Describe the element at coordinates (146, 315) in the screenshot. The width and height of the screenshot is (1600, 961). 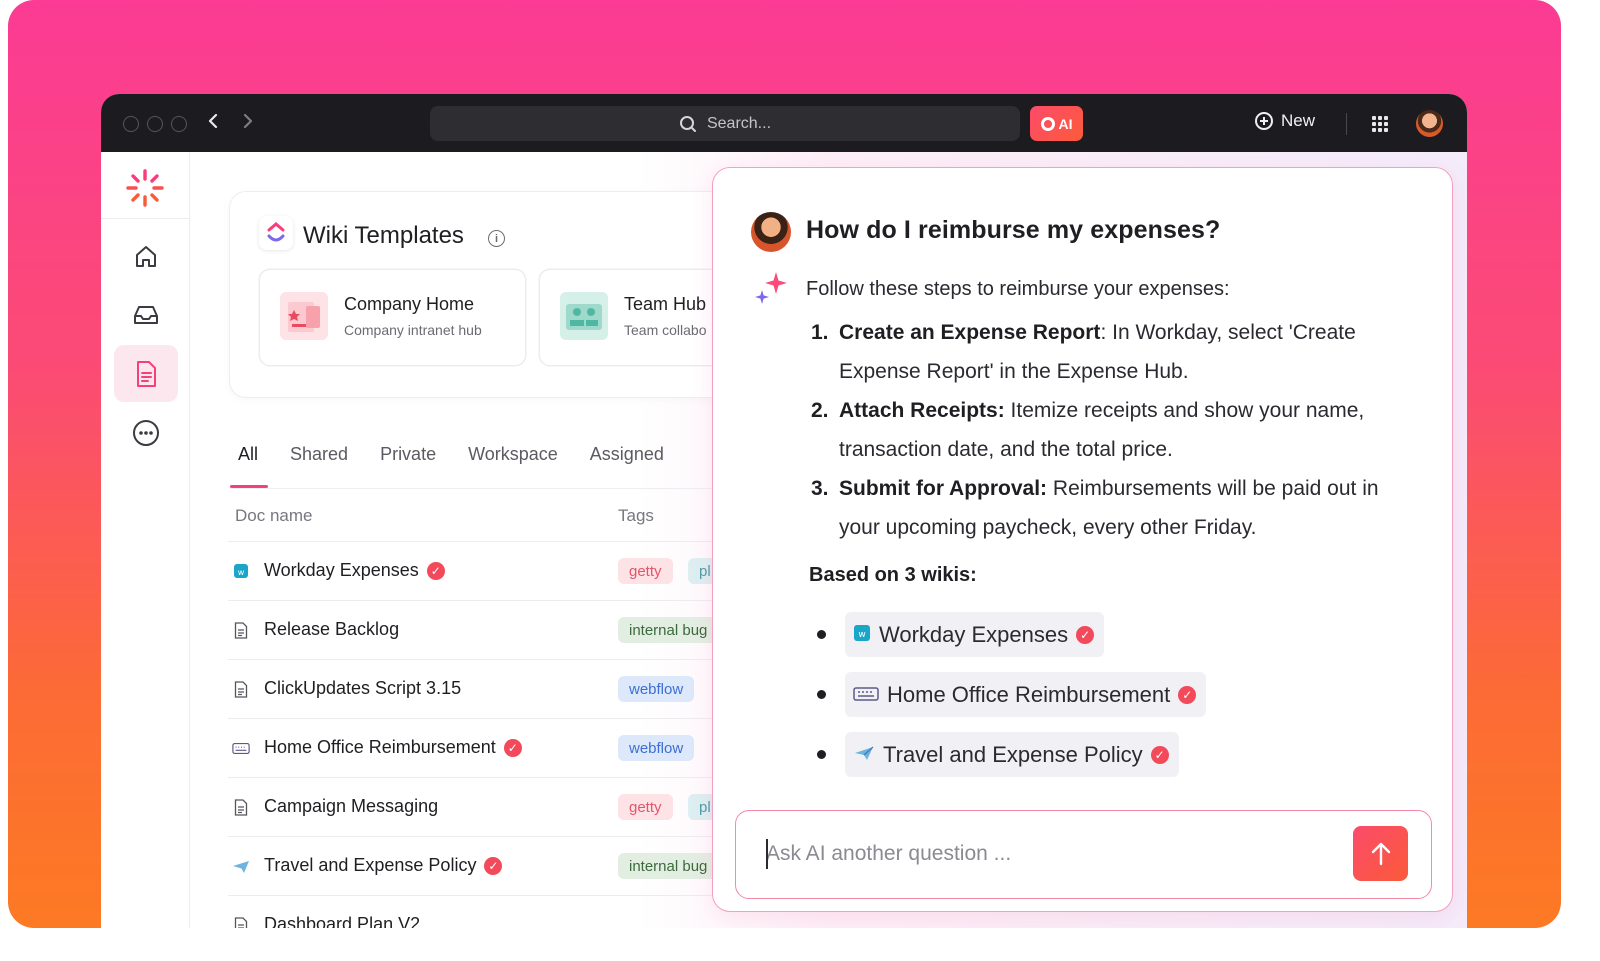
I see `inbox-icon` at that location.